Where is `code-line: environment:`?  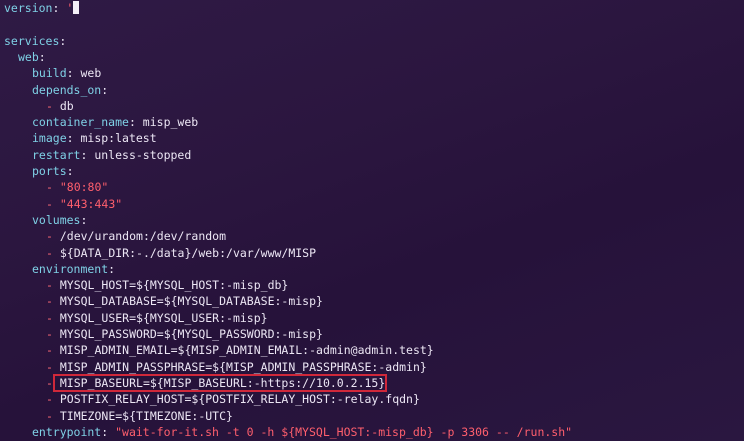
code-line: environment: is located at coordinates (73, 269).